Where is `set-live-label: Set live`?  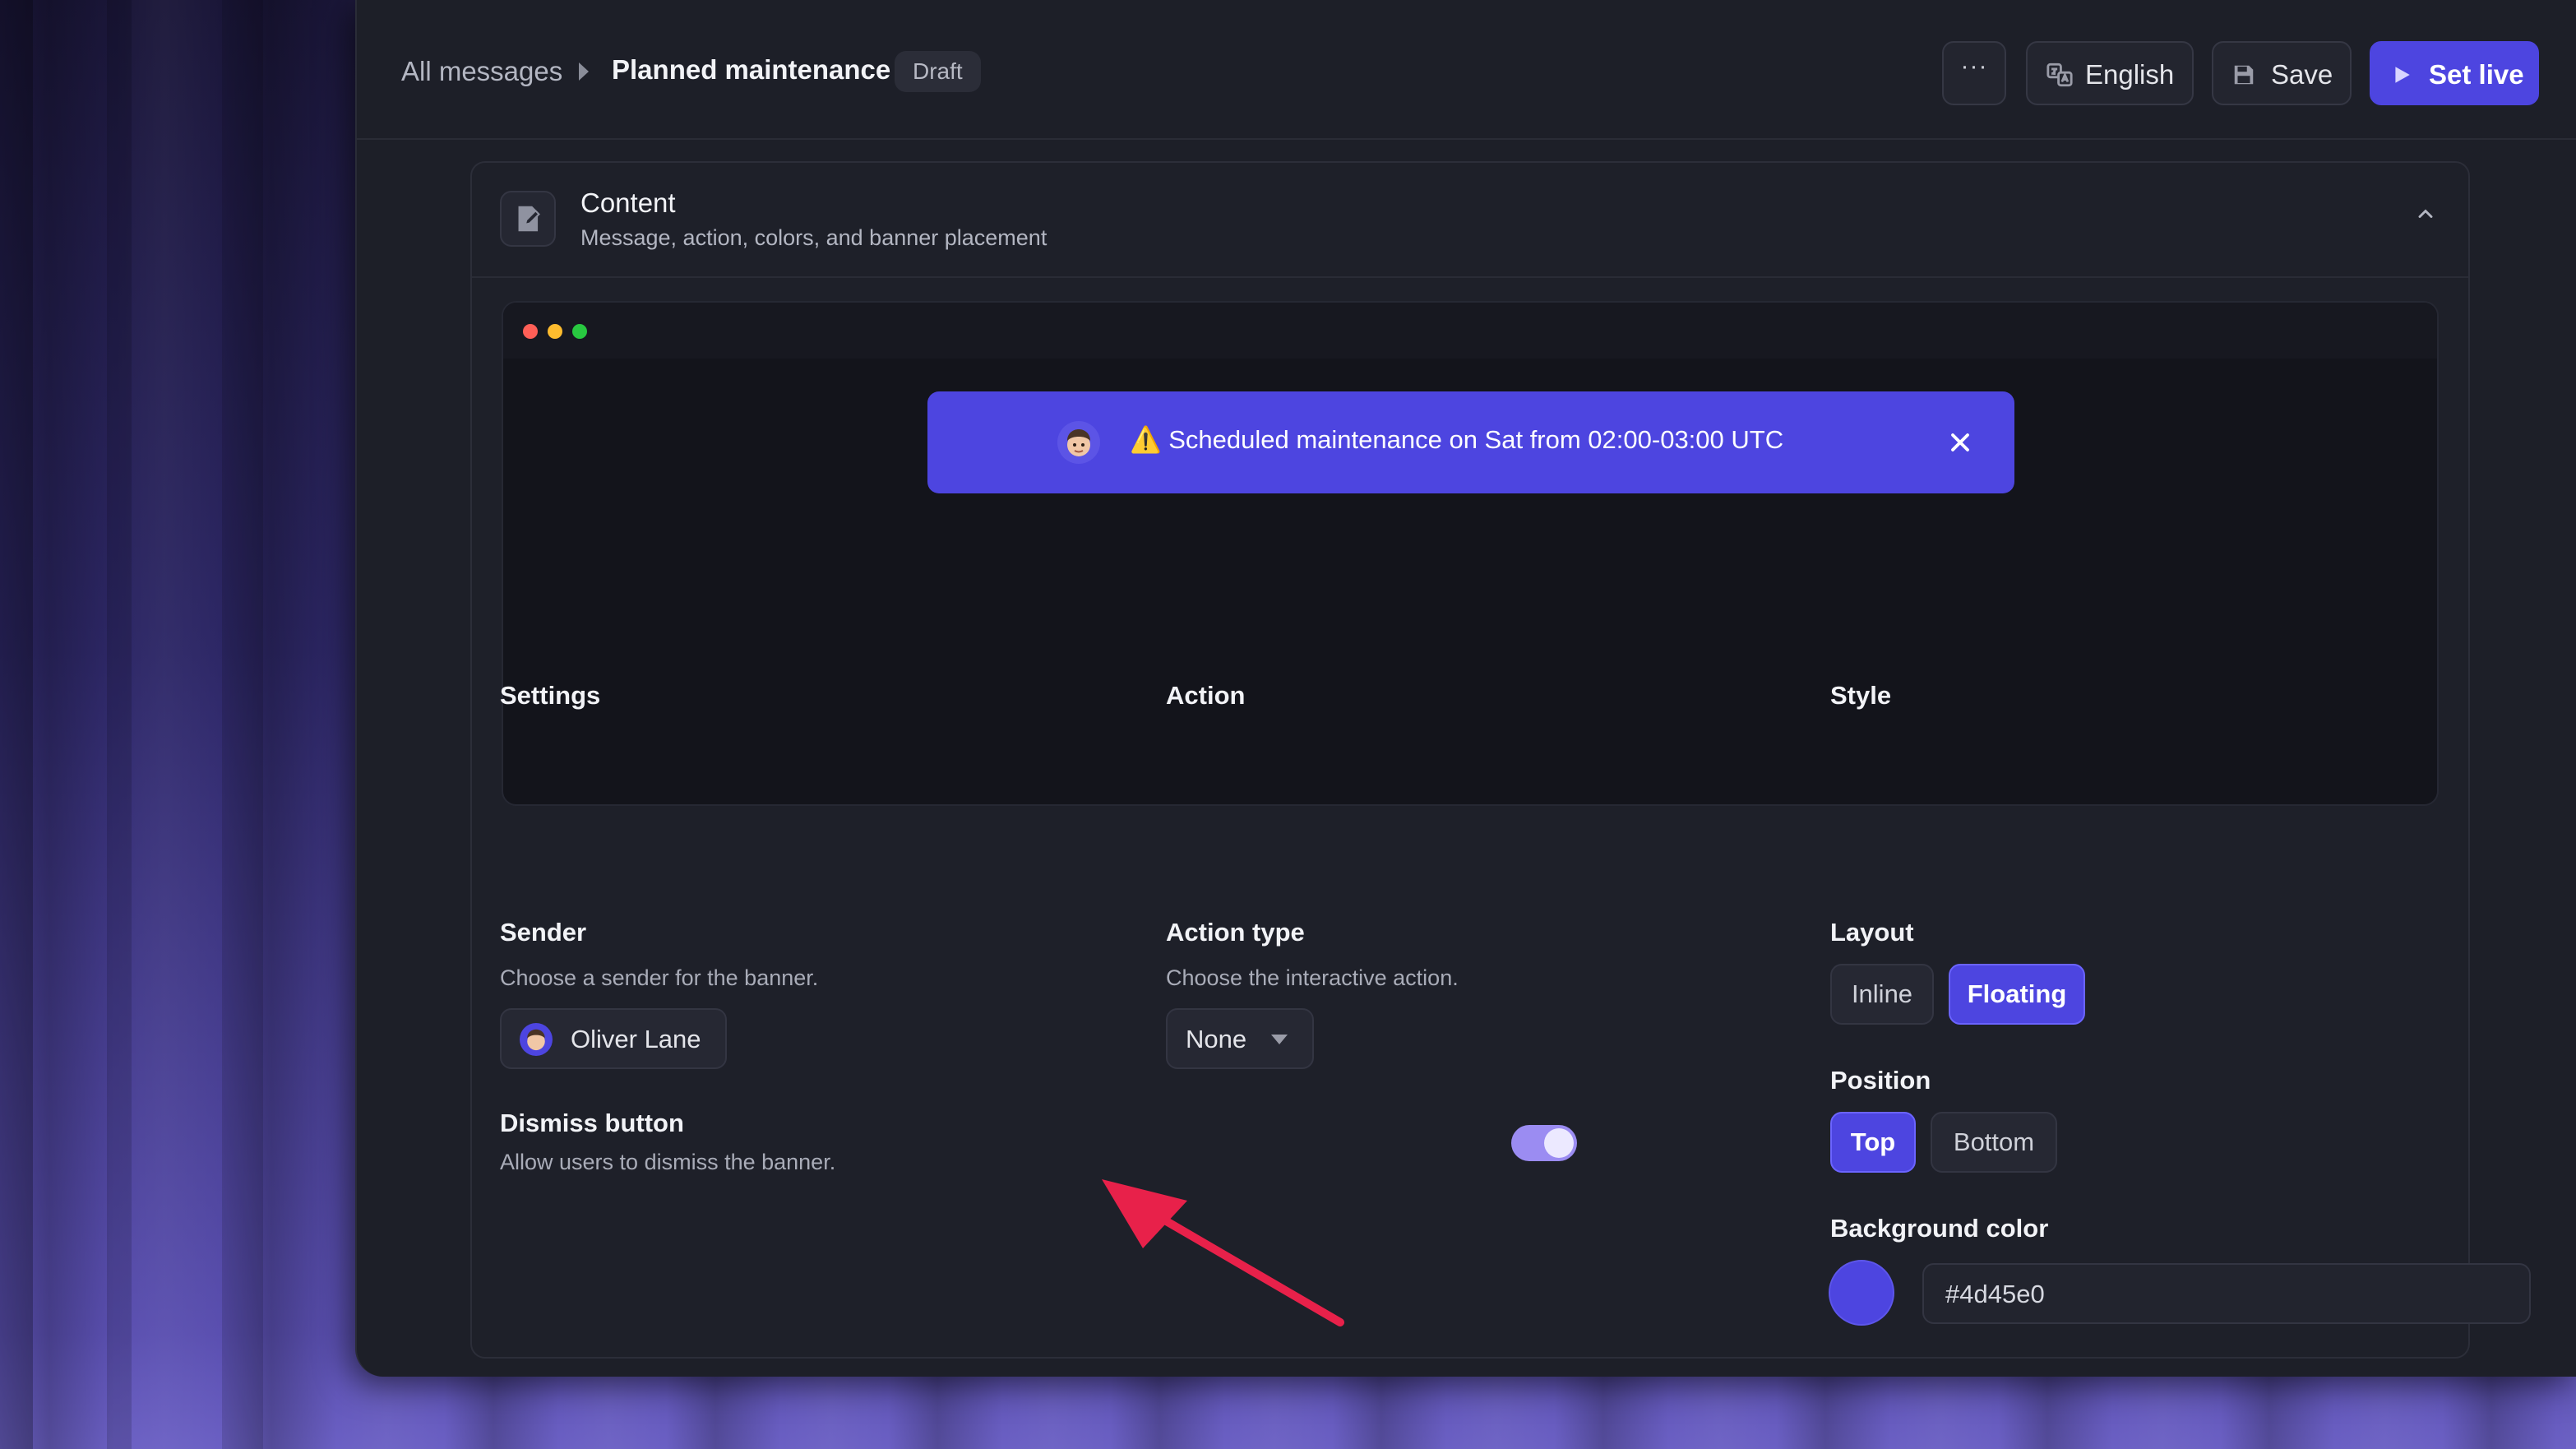
set-live-label: Set live is located at coordinates (2476, 74).